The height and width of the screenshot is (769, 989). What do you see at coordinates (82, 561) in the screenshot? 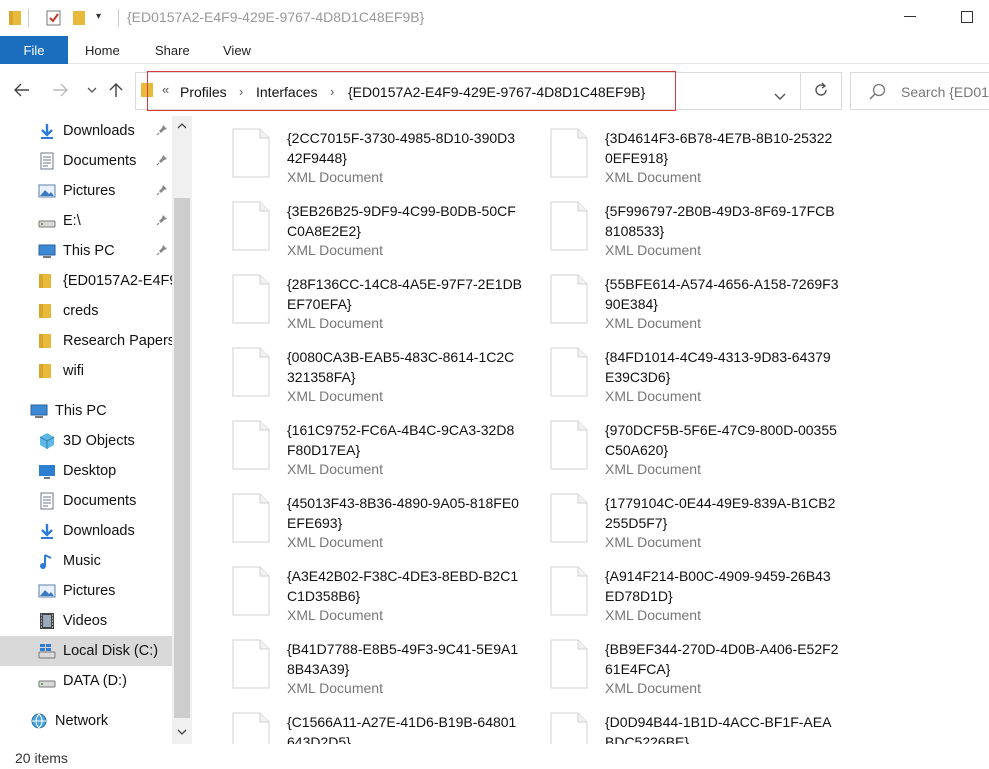
I see `sidebar-item-label: Music` at bounding box center [82, 561].